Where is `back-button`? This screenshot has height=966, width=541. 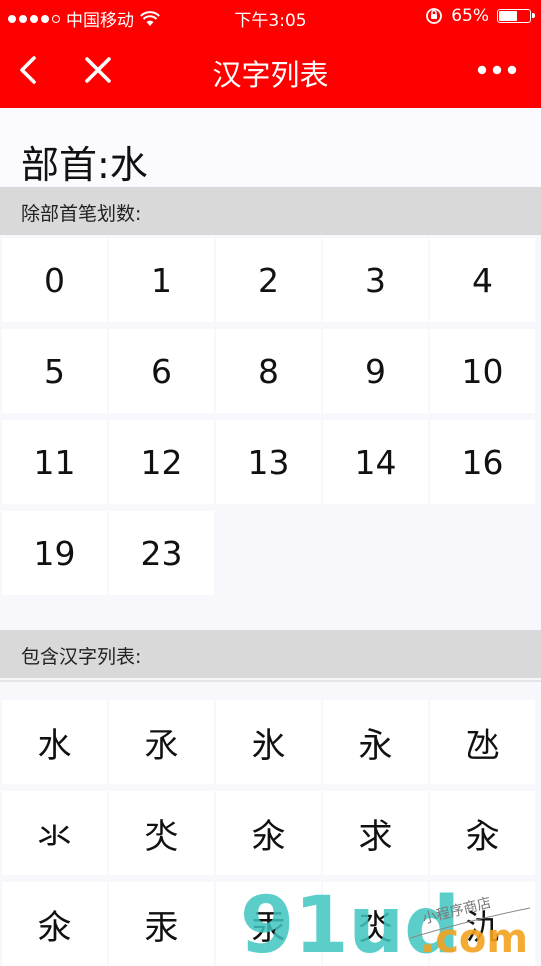
back-button is located at coordinates (28, 70).